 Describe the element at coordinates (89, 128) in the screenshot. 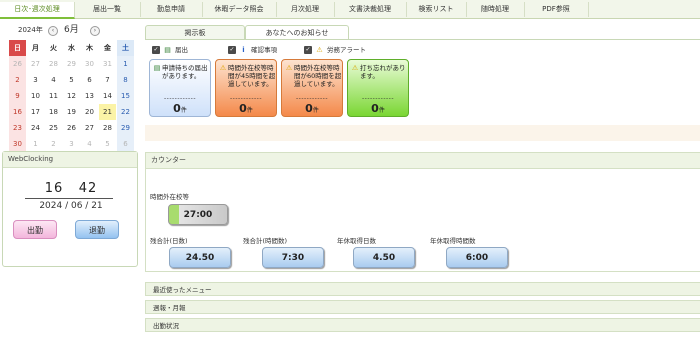

I see `calendar-day: 27` at that location.